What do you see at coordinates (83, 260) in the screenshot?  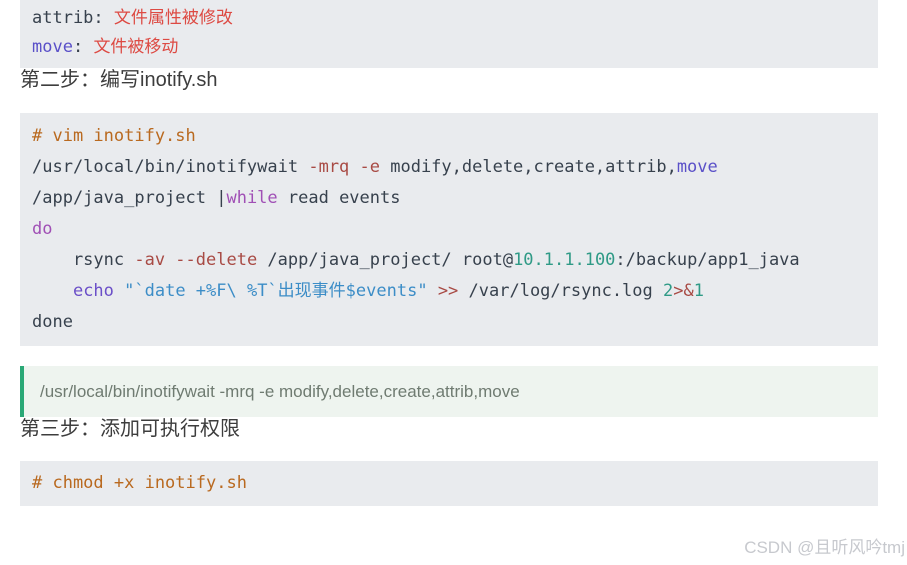 I see `code-token: rsync` at bounding box center [83, 260].